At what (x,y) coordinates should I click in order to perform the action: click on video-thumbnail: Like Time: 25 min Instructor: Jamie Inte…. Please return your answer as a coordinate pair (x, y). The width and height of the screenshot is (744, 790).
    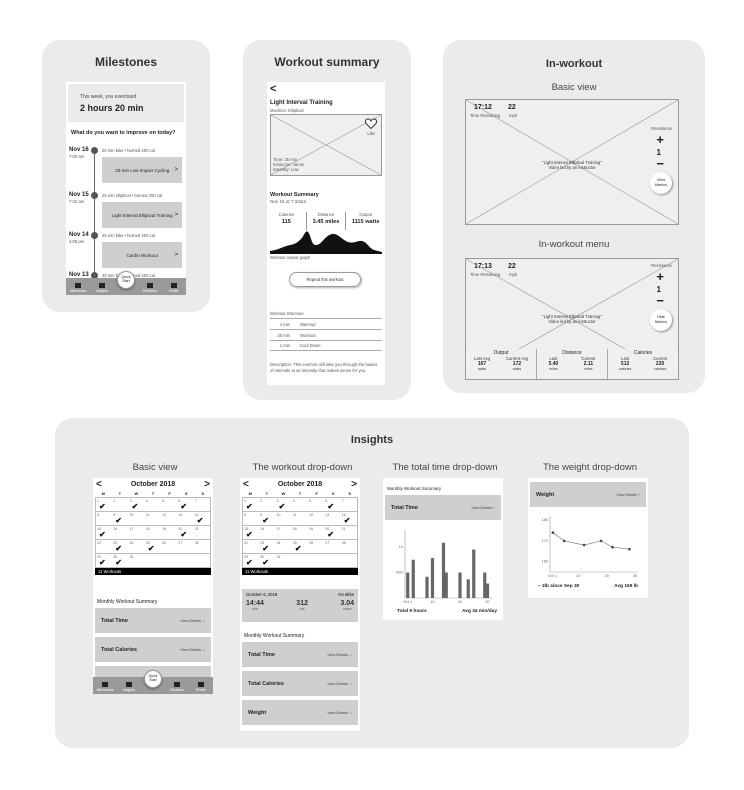
    Looking at the image, I should click on (326, 145).